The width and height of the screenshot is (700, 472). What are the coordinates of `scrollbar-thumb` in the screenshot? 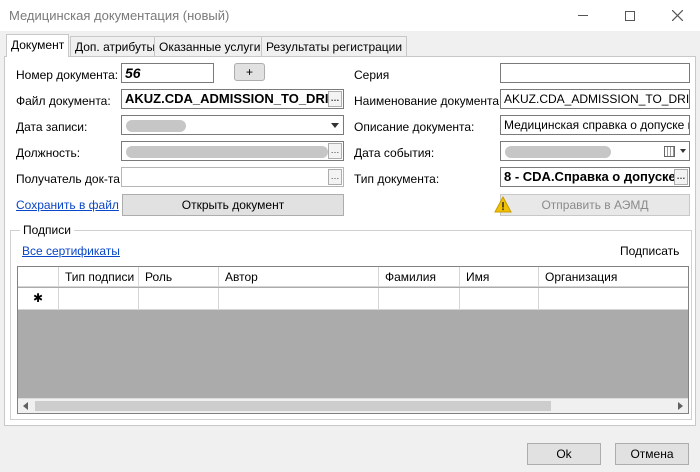 It's located at (293, 406).